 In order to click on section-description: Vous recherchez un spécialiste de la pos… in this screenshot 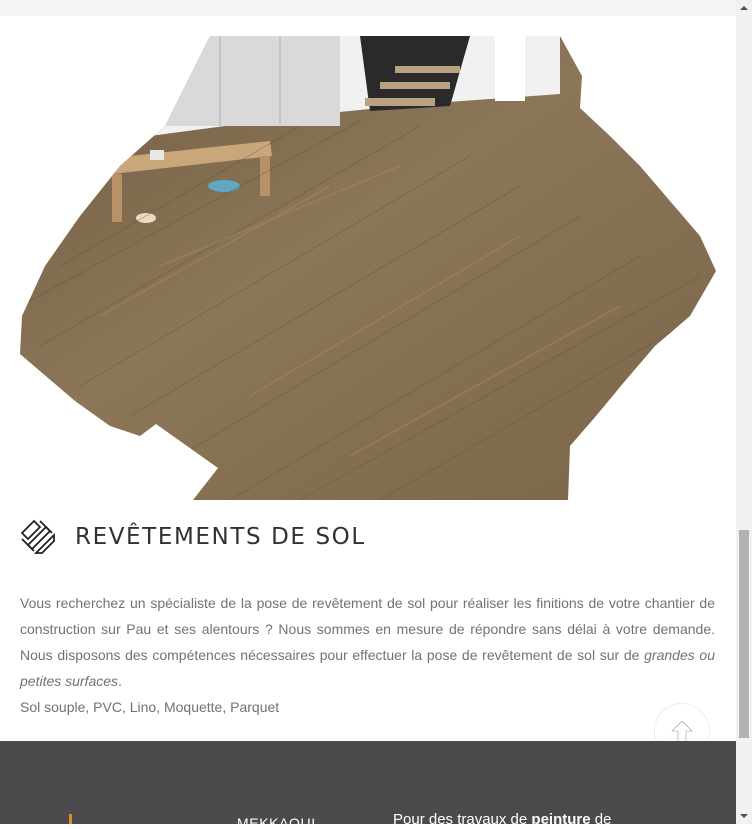, I will do `click(367, 642)`.